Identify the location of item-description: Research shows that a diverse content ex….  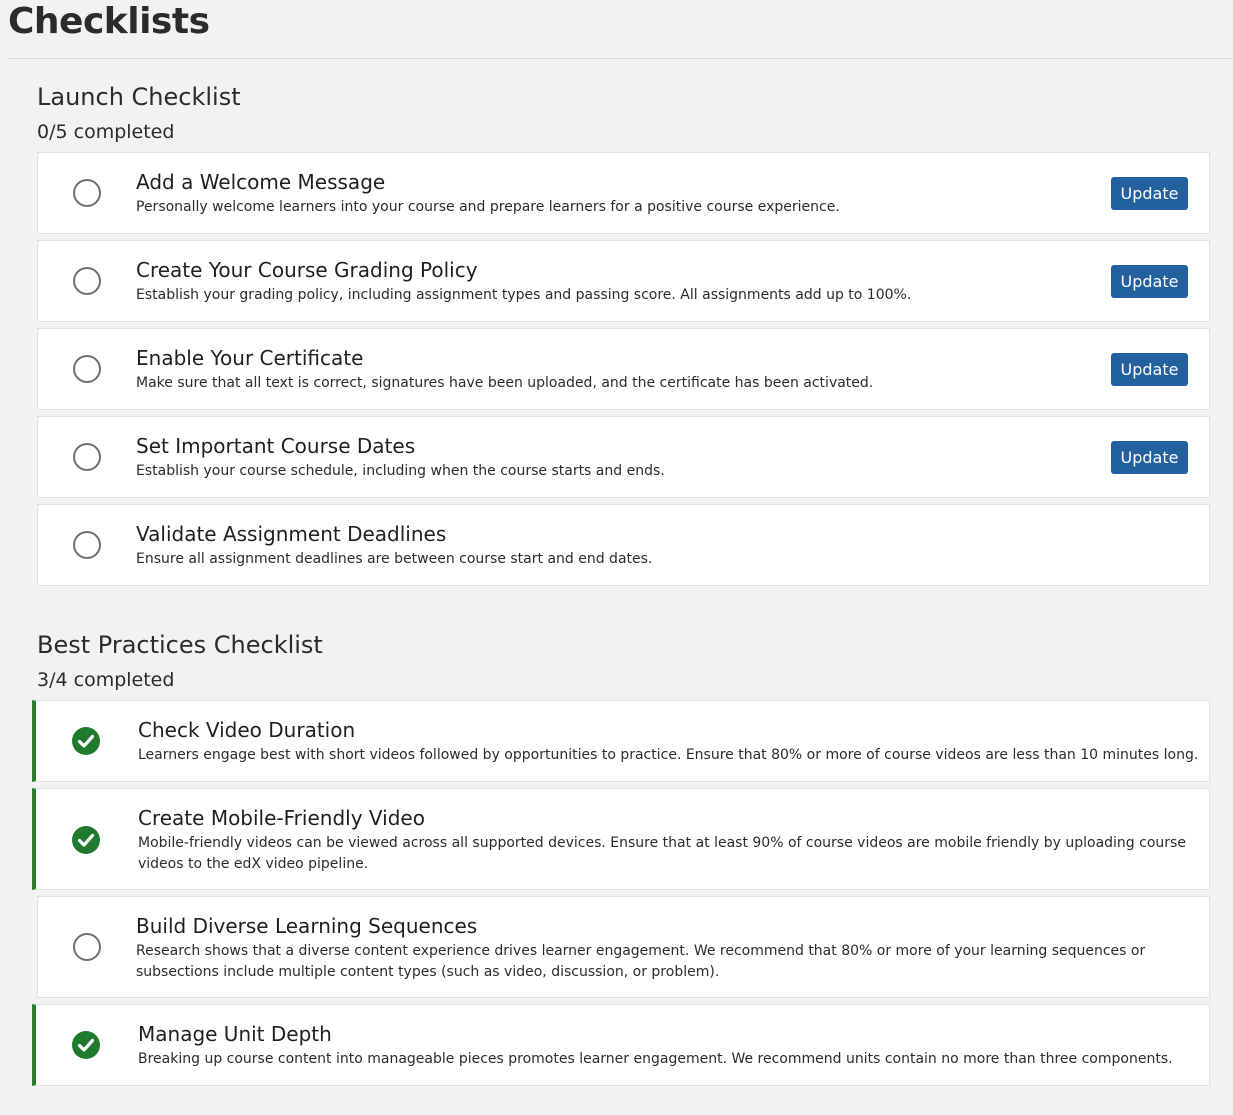
(641, 961).